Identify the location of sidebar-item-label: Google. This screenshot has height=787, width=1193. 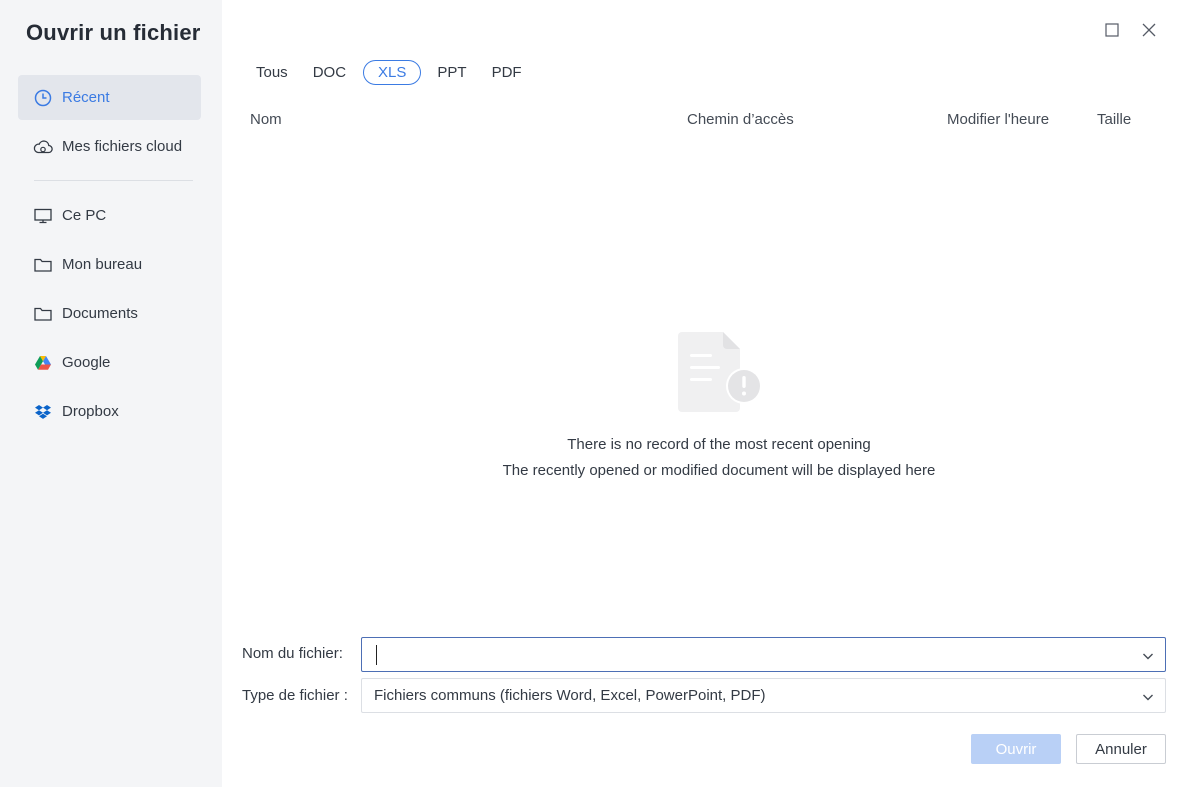
(86, 362).